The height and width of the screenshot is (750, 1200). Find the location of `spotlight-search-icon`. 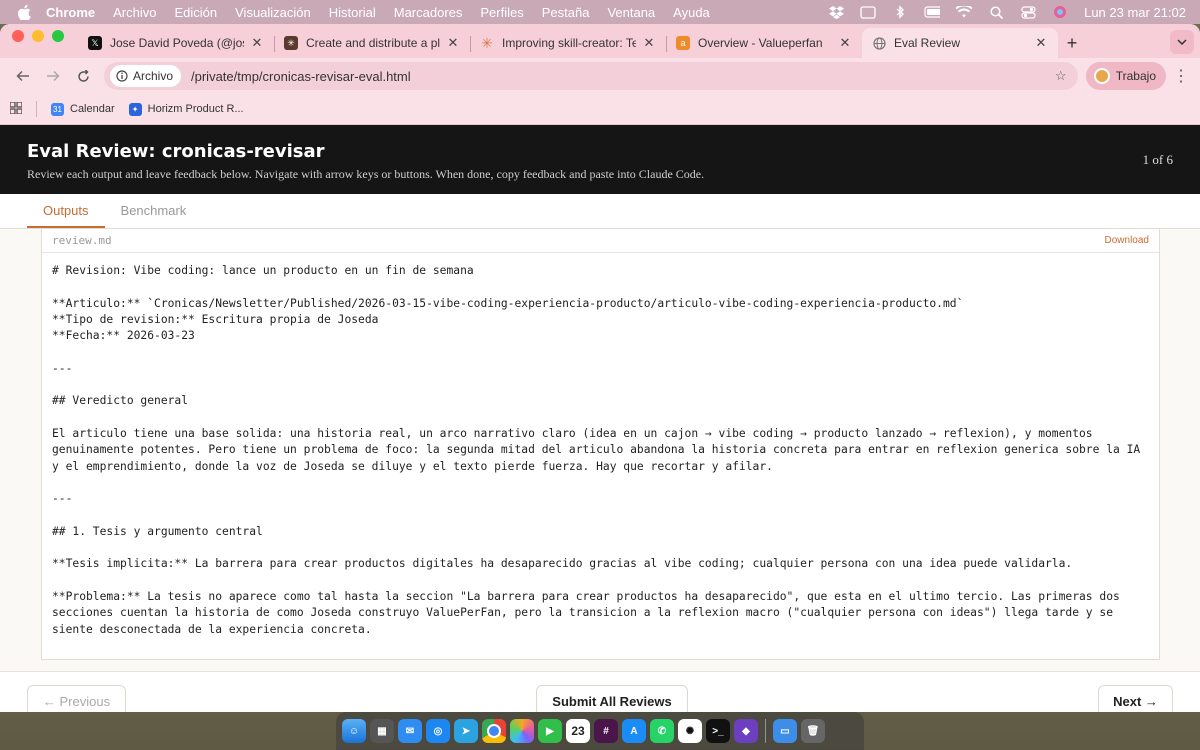

spotlight-search-icon is located at coordinates (996, 12).